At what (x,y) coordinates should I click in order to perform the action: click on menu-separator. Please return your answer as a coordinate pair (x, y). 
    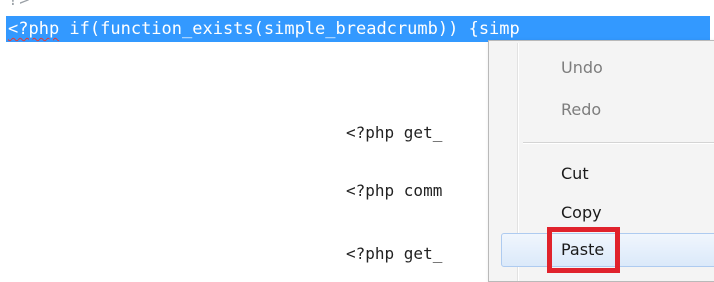
    Looking at the image, I should click on (618, 143).